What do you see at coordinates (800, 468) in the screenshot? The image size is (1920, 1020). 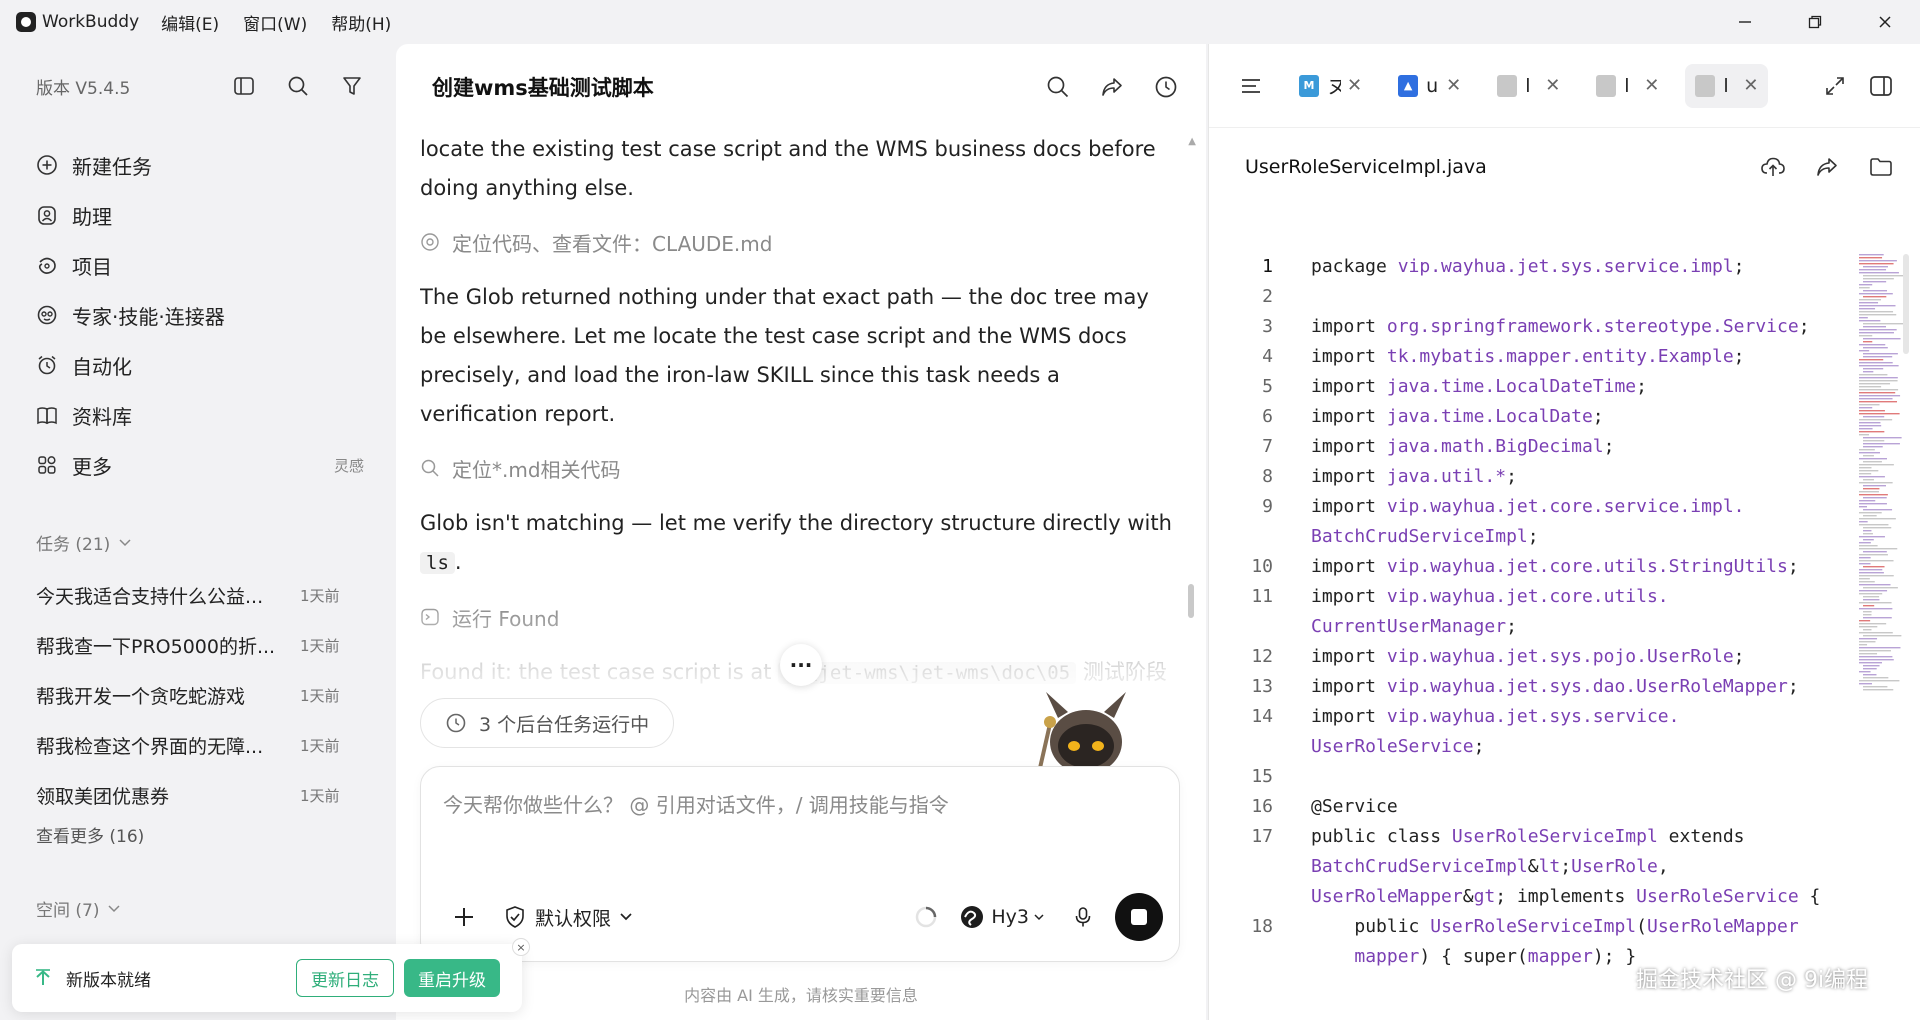 I see `tool-call-line: 定位*.md相关代码` at bounding box center [800, 468].